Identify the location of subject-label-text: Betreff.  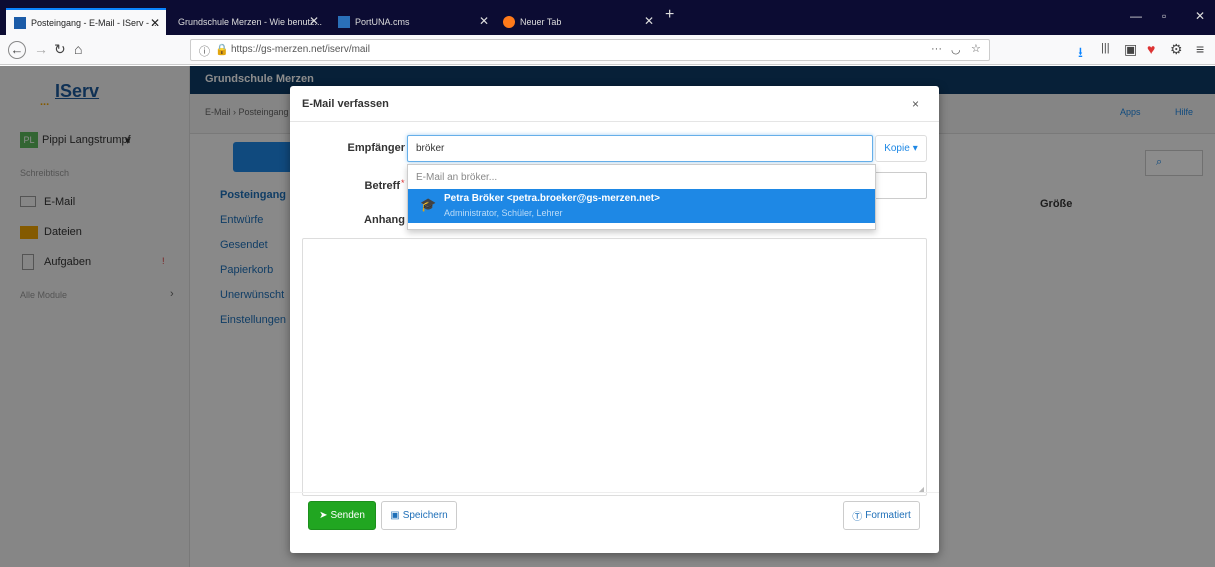
(382, 186).